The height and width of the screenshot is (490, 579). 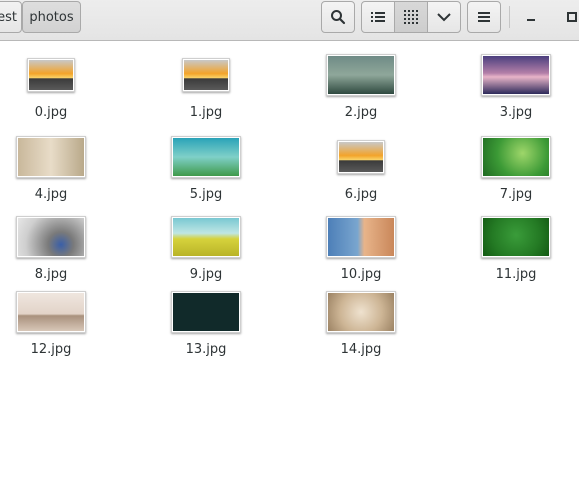 I want to click on hamburger-menu-icon, so click(x=484, y=17).